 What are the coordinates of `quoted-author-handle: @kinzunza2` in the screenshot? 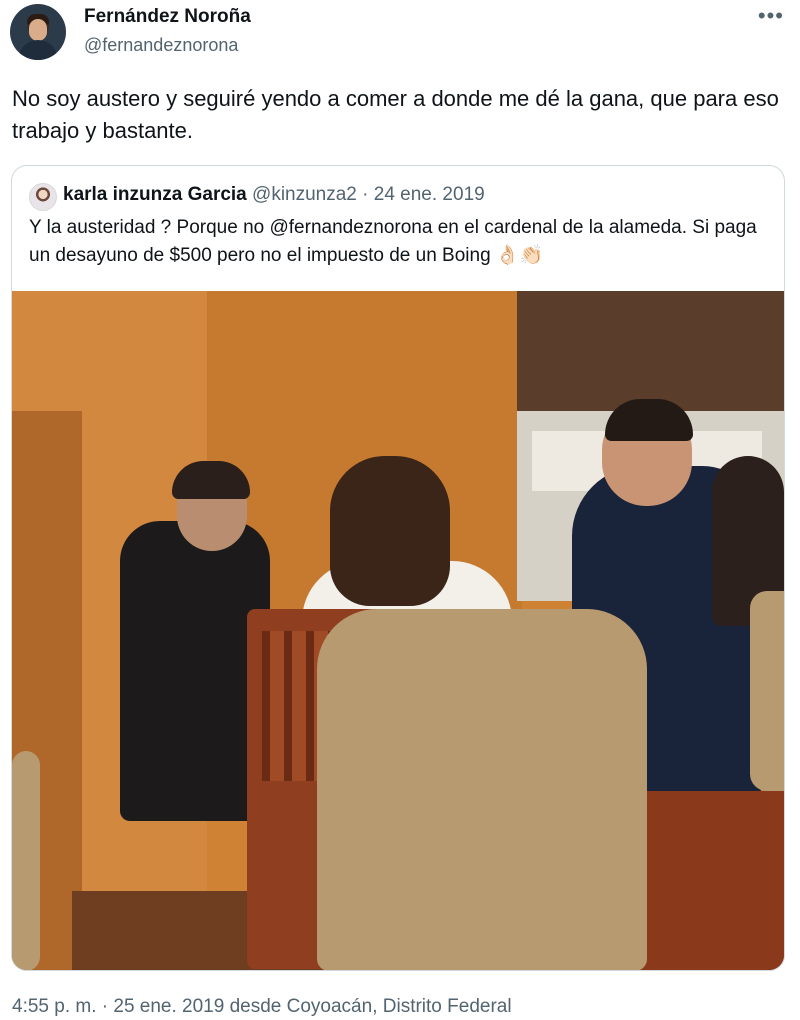 It's located at (304, 194).